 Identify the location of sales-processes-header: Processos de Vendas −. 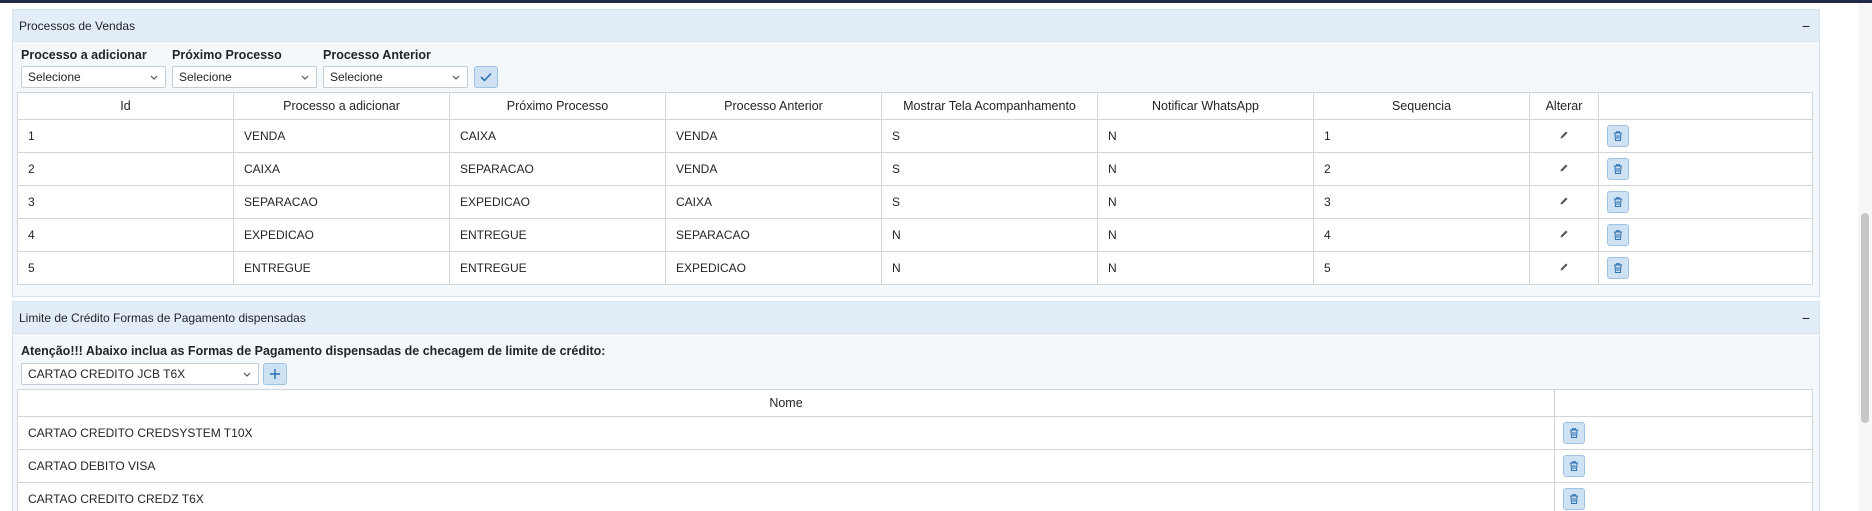
(916, 26).